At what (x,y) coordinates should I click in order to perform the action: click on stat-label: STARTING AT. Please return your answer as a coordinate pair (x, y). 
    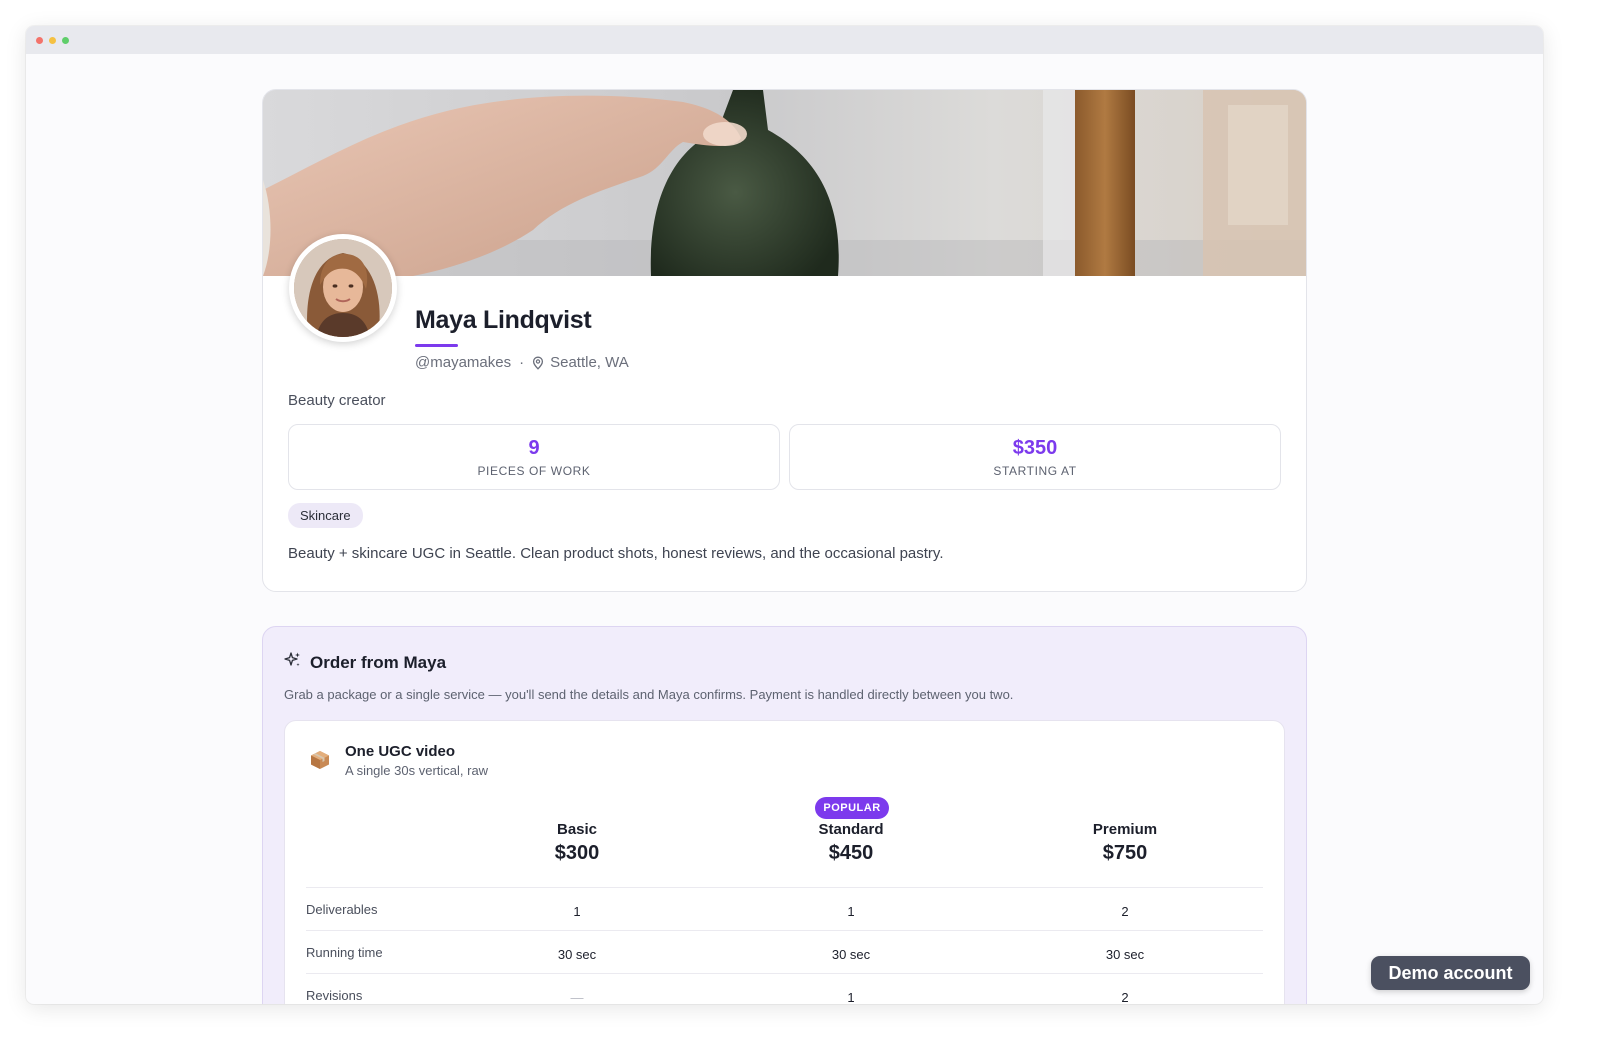
    Looking at the image, I should click on (1035, 470).